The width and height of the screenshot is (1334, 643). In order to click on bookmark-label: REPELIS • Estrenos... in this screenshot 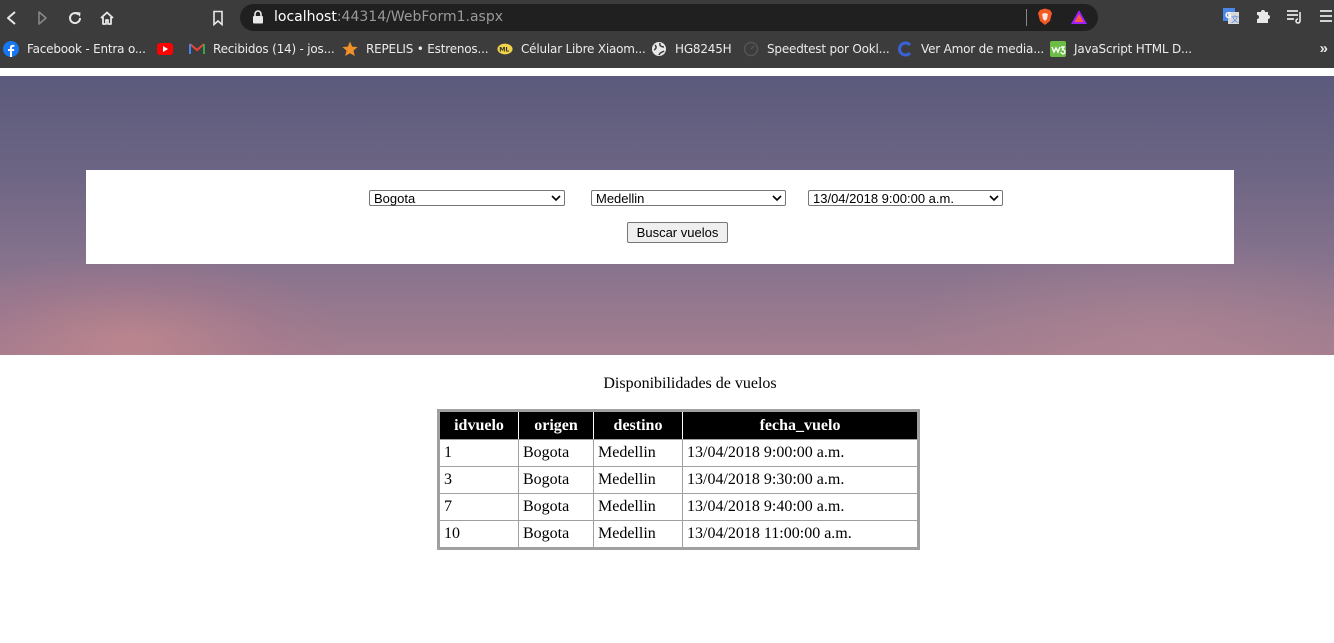, I will do `click(427, 49)`.